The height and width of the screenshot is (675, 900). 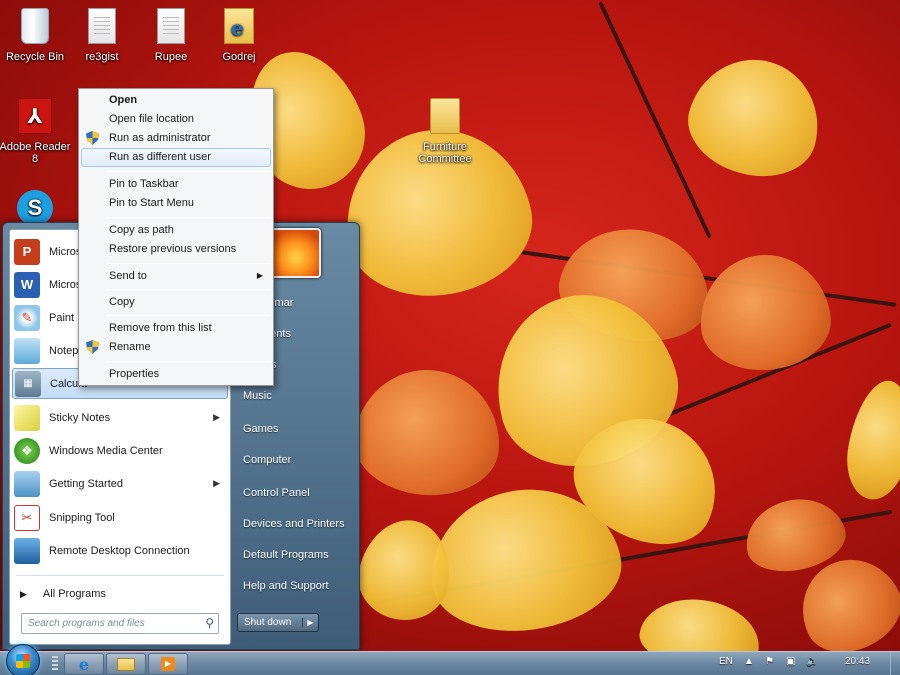 What do you see at coordinates (35, 208) in the screenshot?
I see `skype-icon: S` at bounding box center [35, 208].